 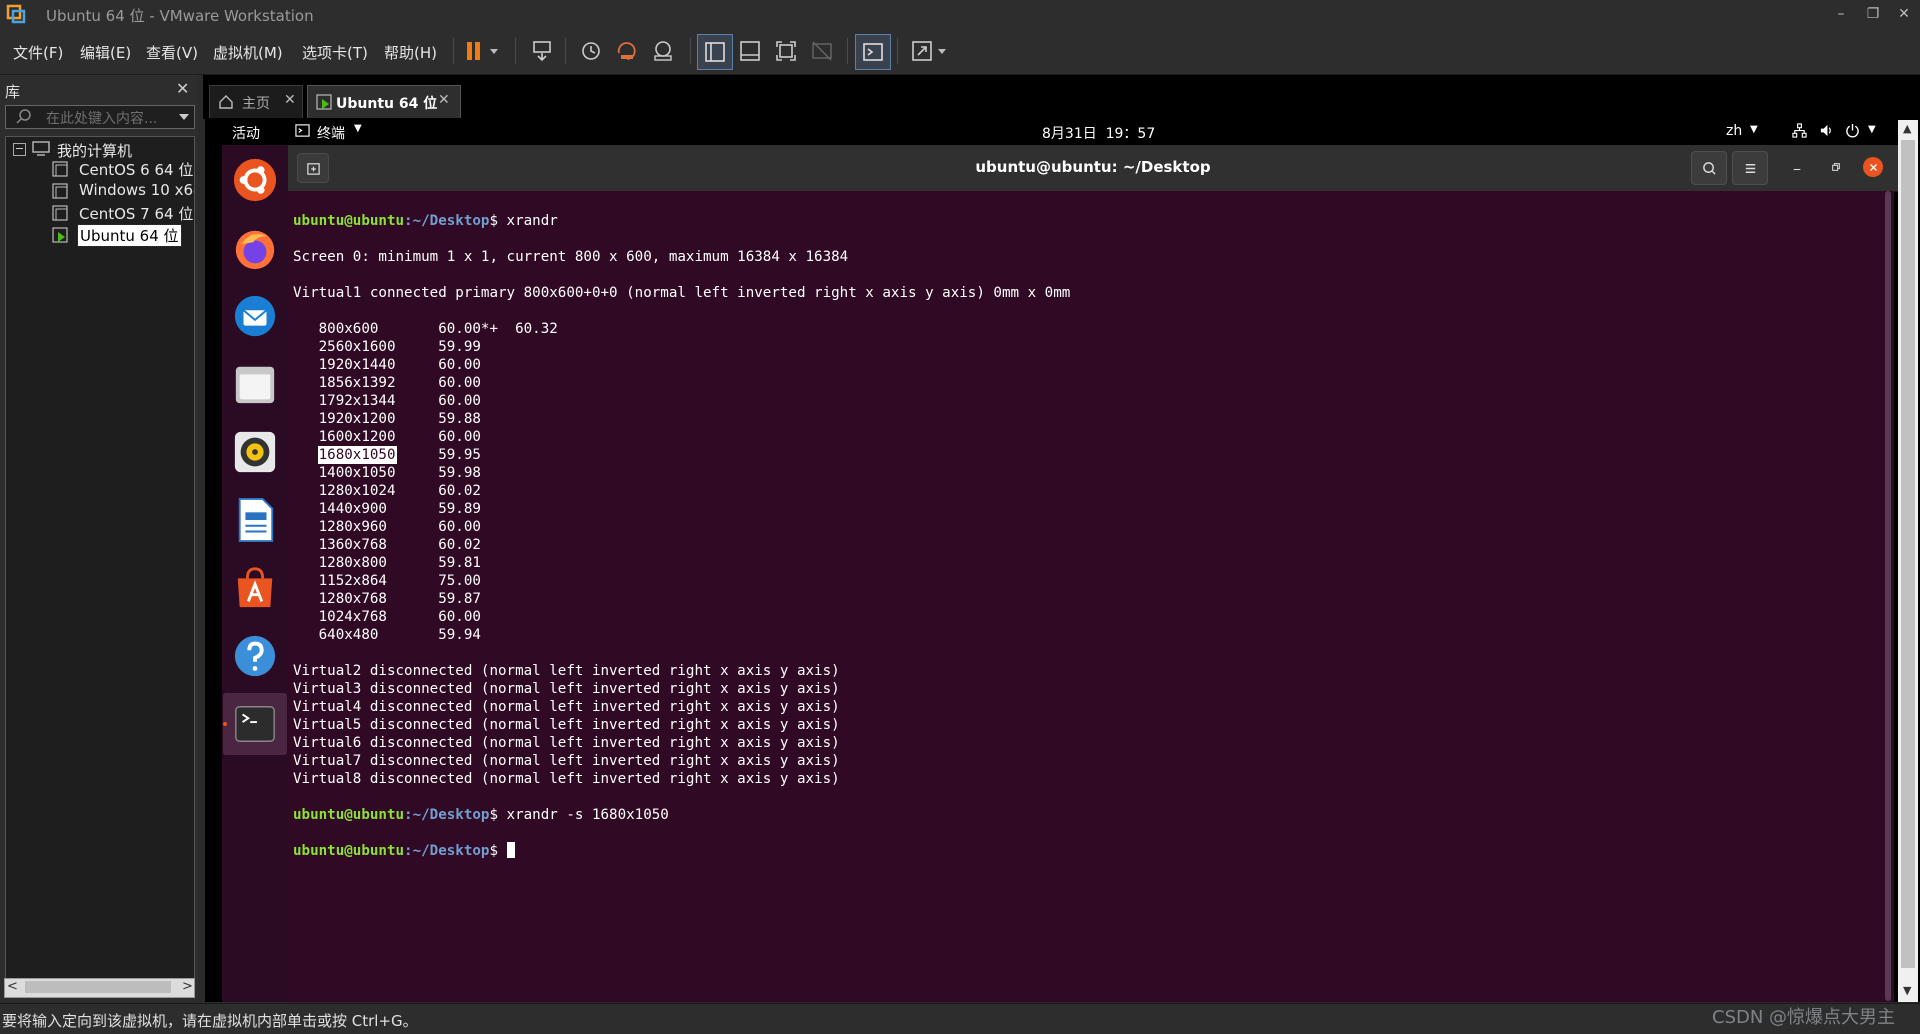 I want to click on gnome-top-bar: 活动 终端 ▼ 8月31日 19：57 zh ▼ ▼, so click(x=1058, y=132).